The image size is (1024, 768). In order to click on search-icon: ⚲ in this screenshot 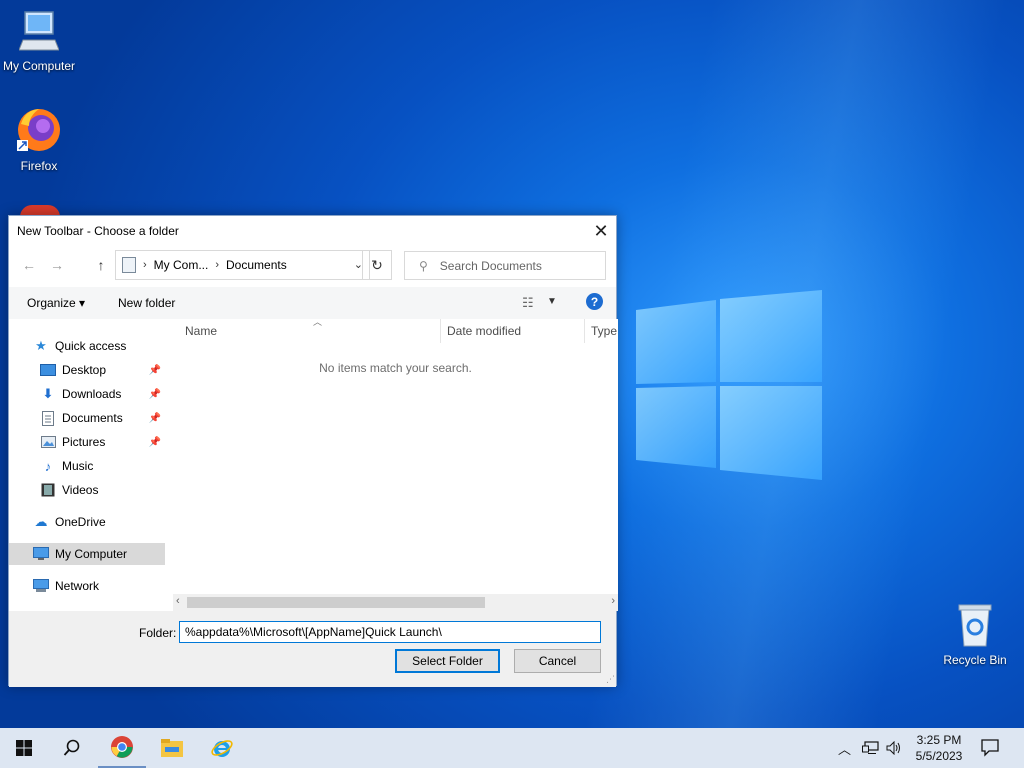, I will do `click(423, 265)`.